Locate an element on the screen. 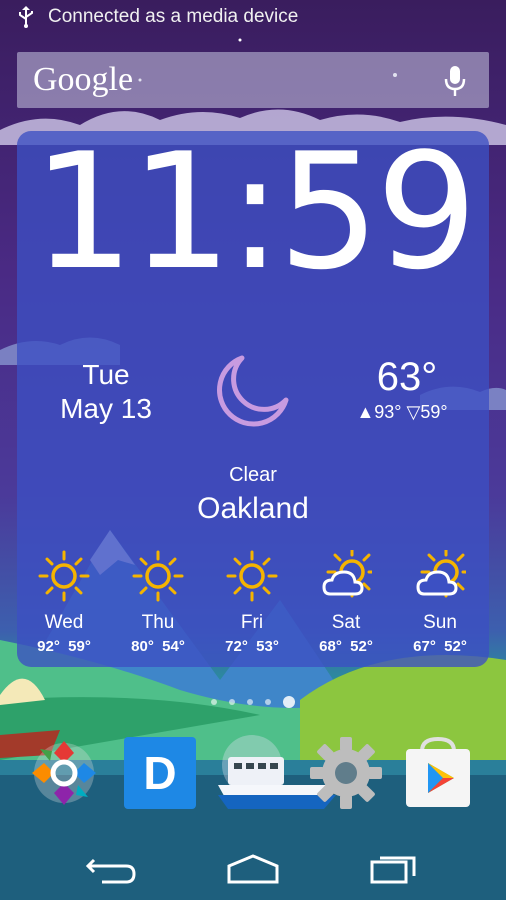  recents-icon is located at coordinates (394, 868).